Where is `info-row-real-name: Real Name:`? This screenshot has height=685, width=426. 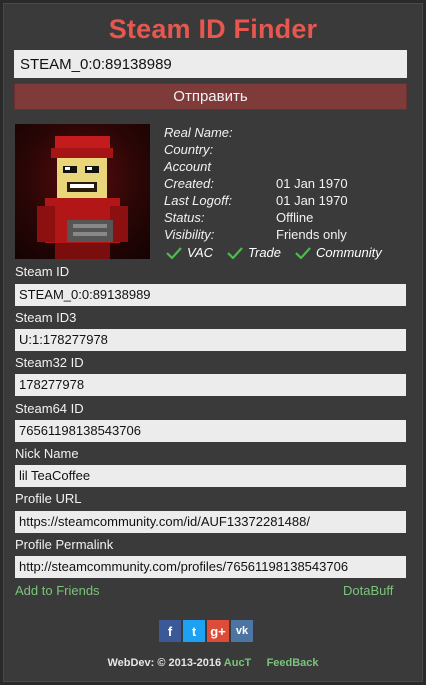 info-row-real-name: Real Name: is located at coordinates (289, 132).